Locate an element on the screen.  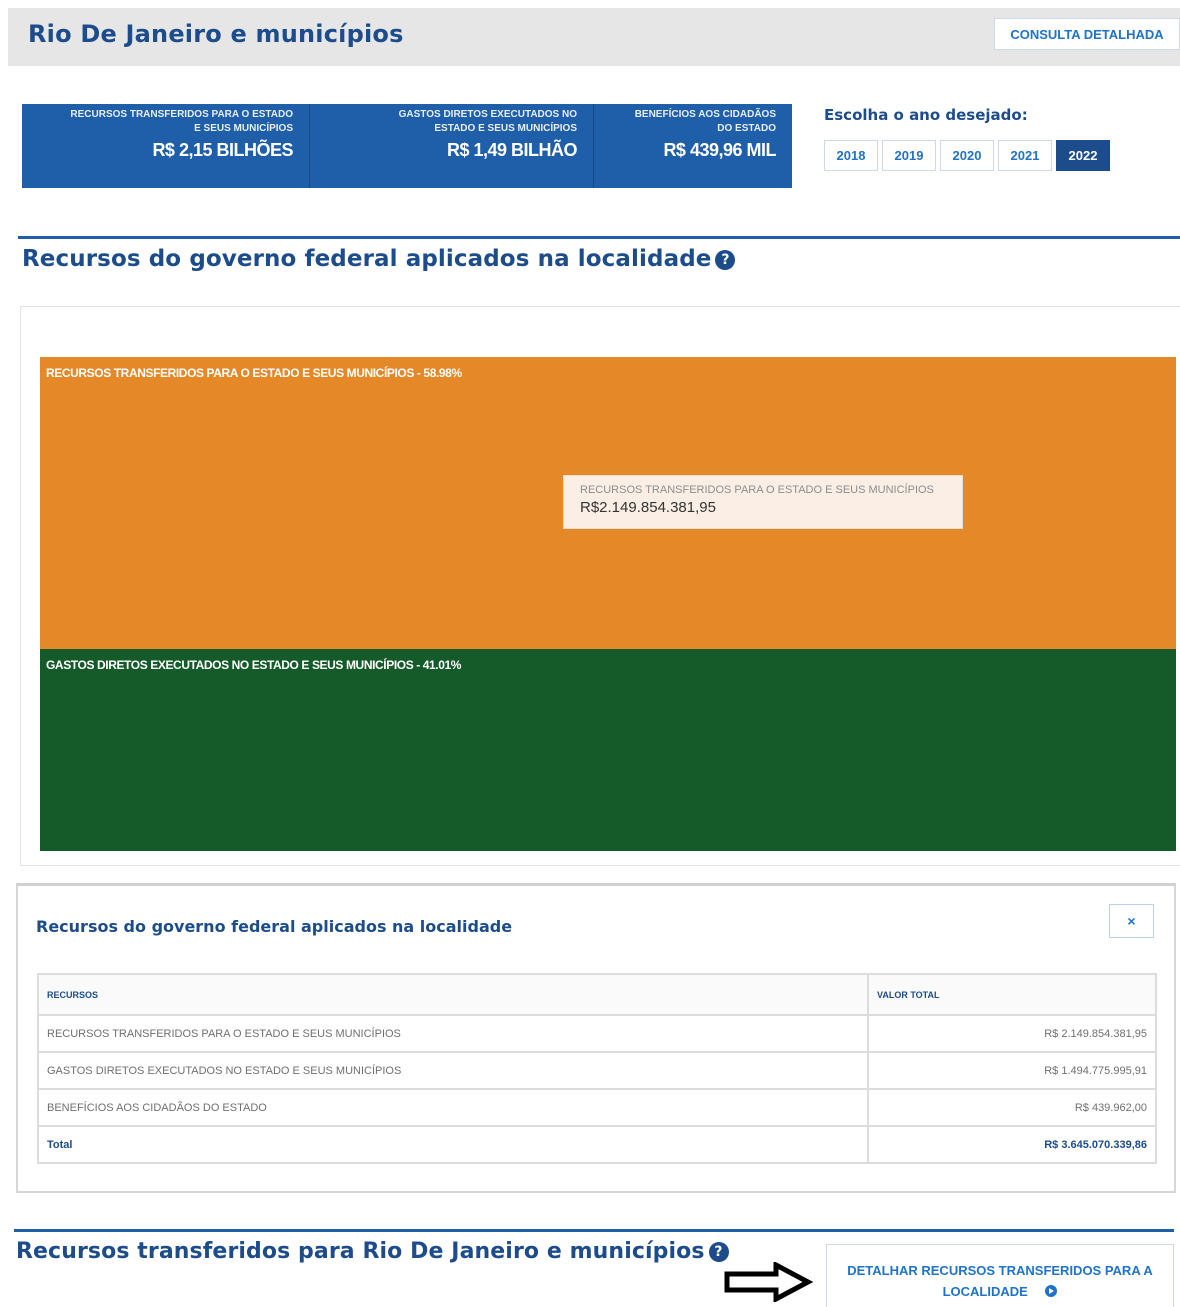
summary-label: BENEFÍCIOS AOS CIDADÃOS is located at coordinates (705, 114).